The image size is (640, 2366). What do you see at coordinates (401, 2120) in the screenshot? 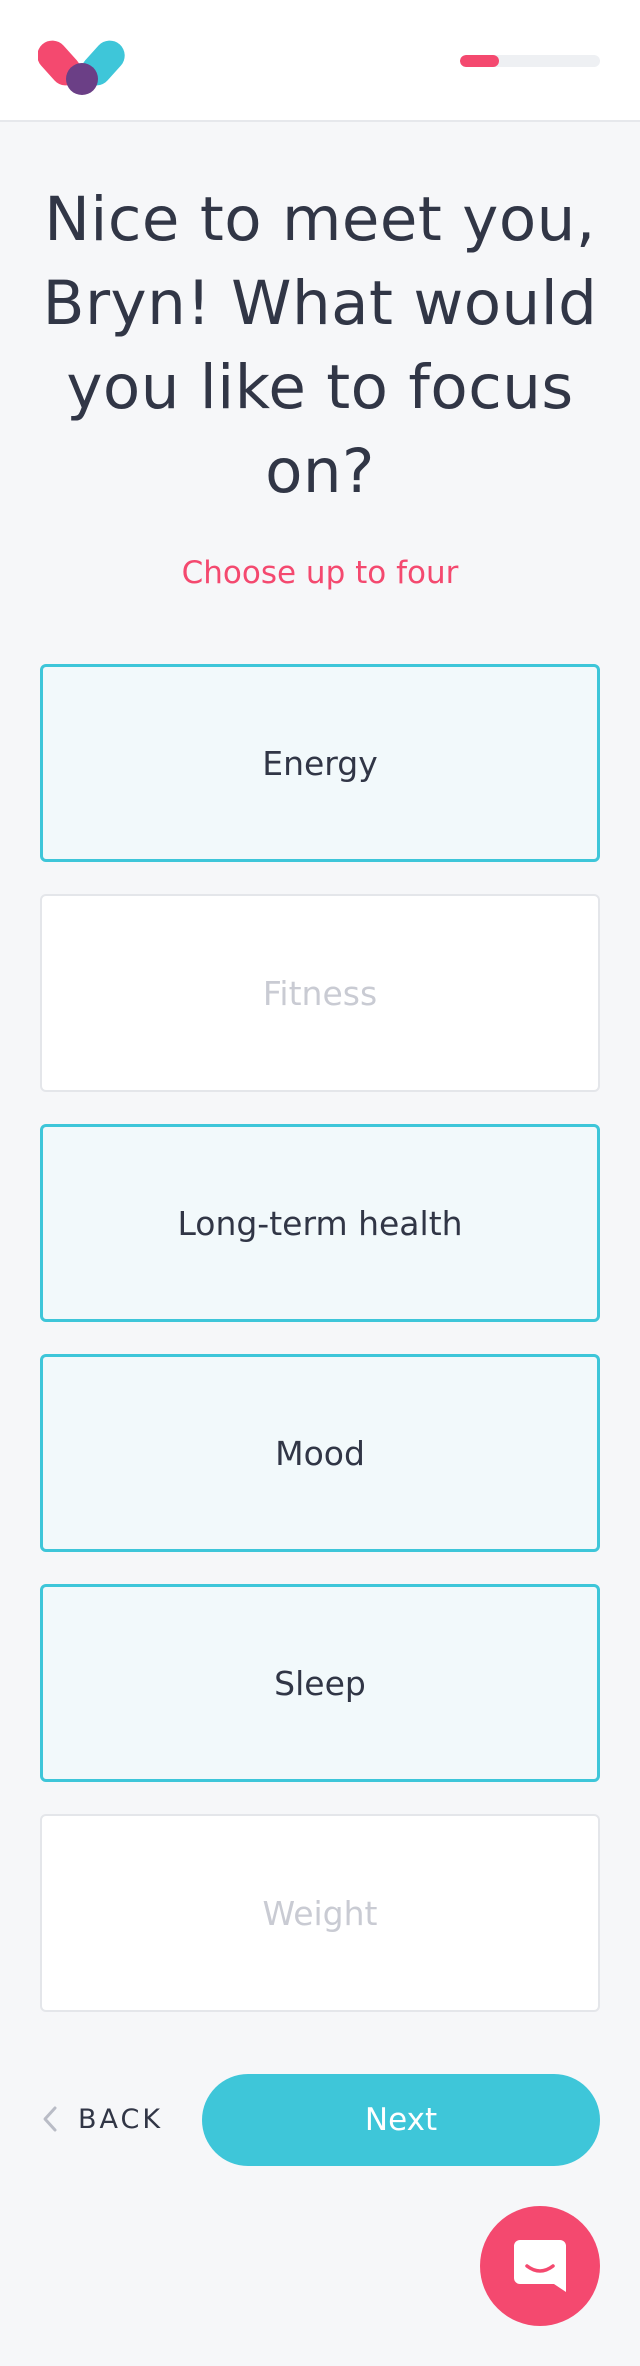
I see `next-button: Next` at bounding box center [401, 2120].